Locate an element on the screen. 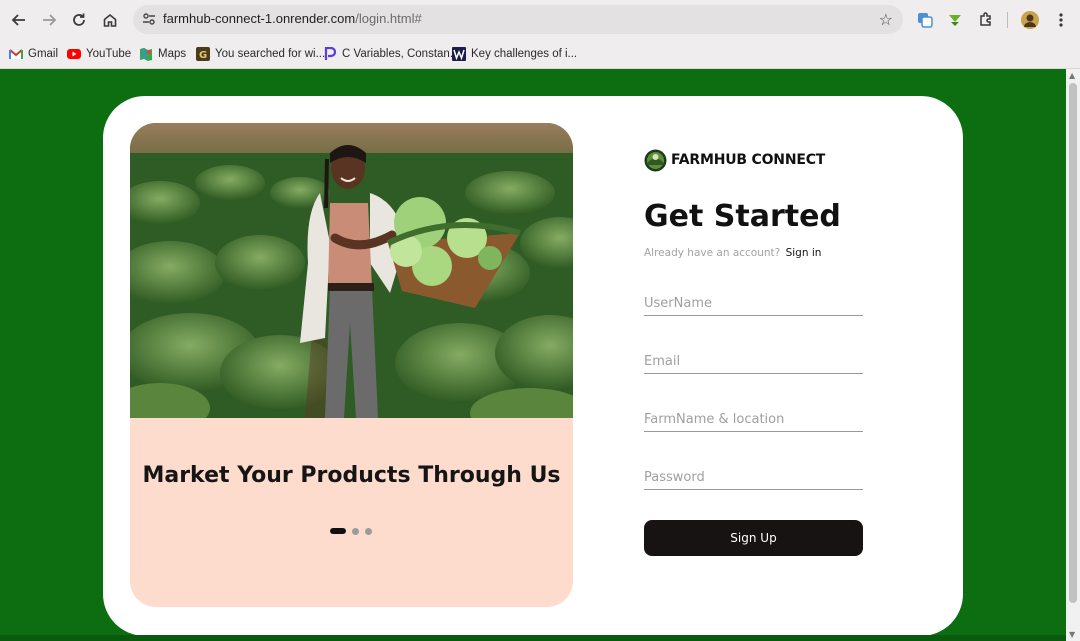 This screenshot has width=1080, height=641. browser-menu-icon is located at coordinates (1061, 20).